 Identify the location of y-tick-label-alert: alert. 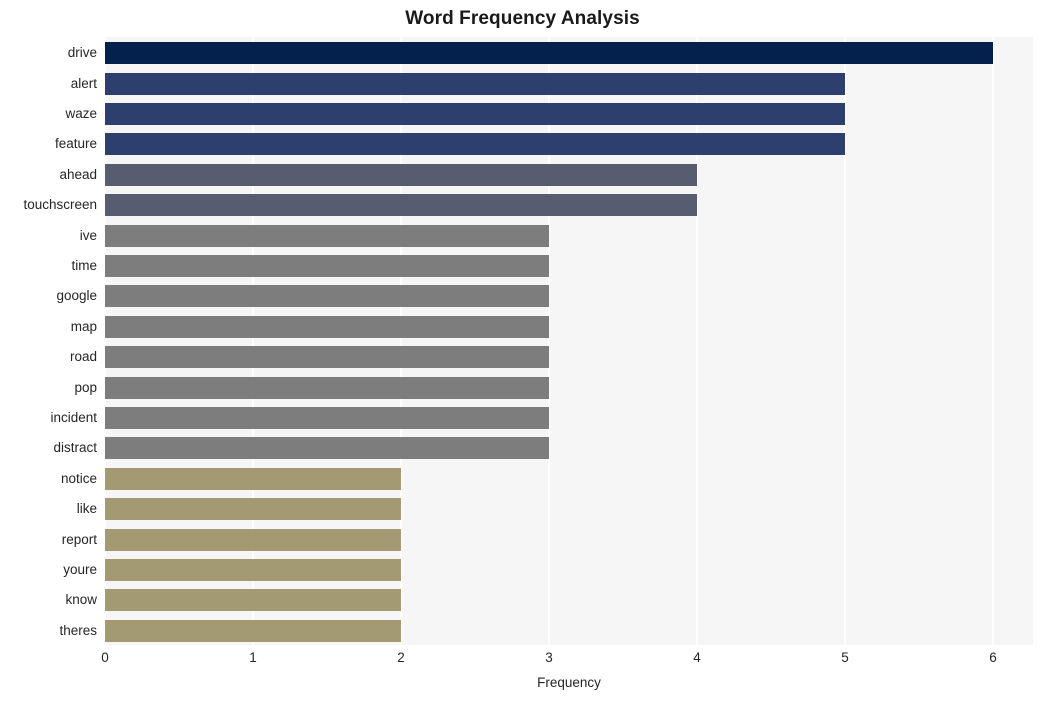
(83, 83).